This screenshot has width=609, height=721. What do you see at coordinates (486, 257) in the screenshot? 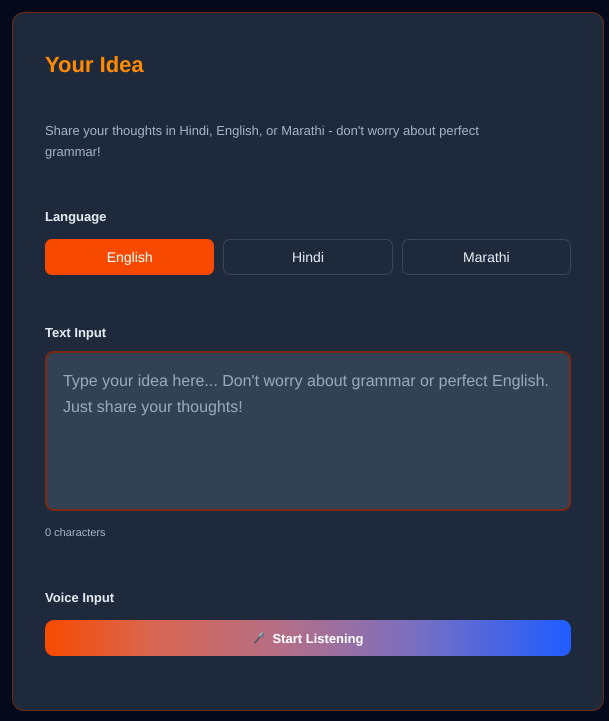
I see `language-option-button: Marathi` at bounding box center [486, 257].